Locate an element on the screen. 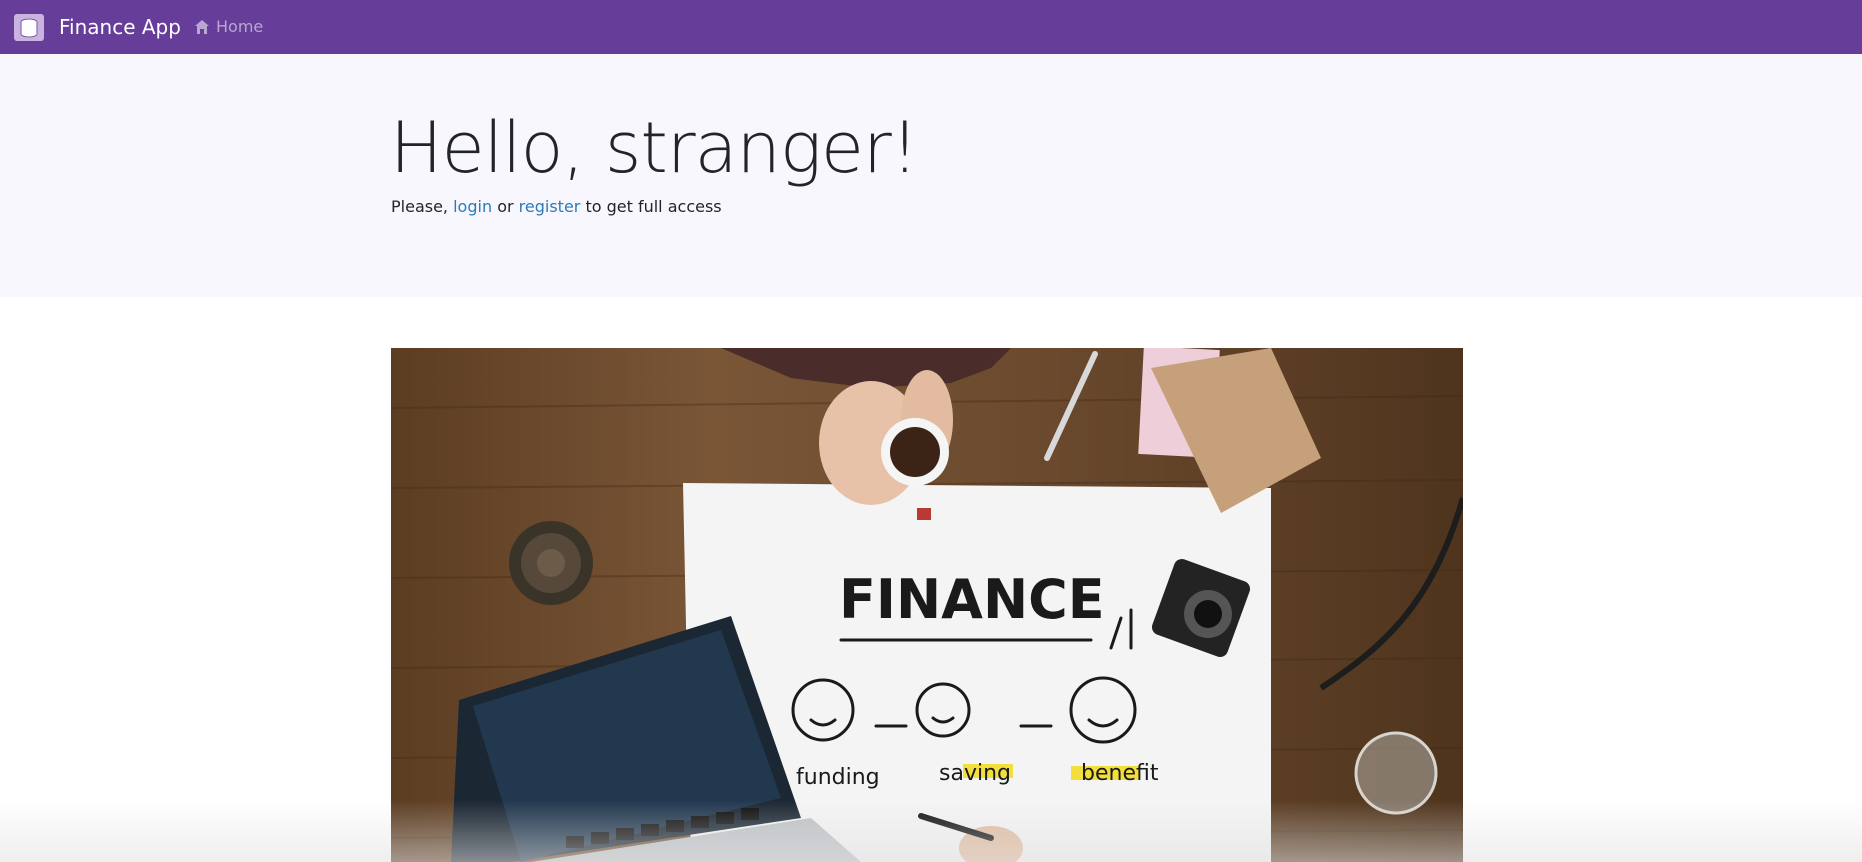 The height and width of the screenshot is (862, 1862). lead-prefix: Please, is located at coordinates (420, 206).